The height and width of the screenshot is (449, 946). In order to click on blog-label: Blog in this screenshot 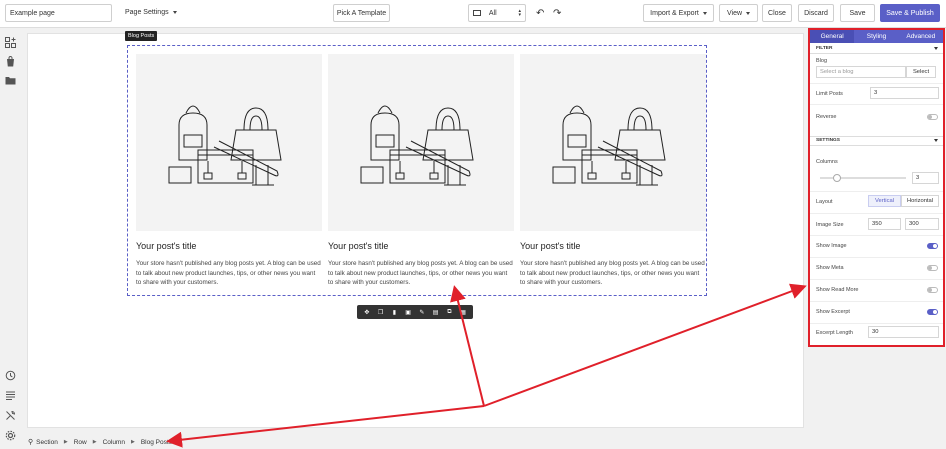, I will do `click(822, 61)`.